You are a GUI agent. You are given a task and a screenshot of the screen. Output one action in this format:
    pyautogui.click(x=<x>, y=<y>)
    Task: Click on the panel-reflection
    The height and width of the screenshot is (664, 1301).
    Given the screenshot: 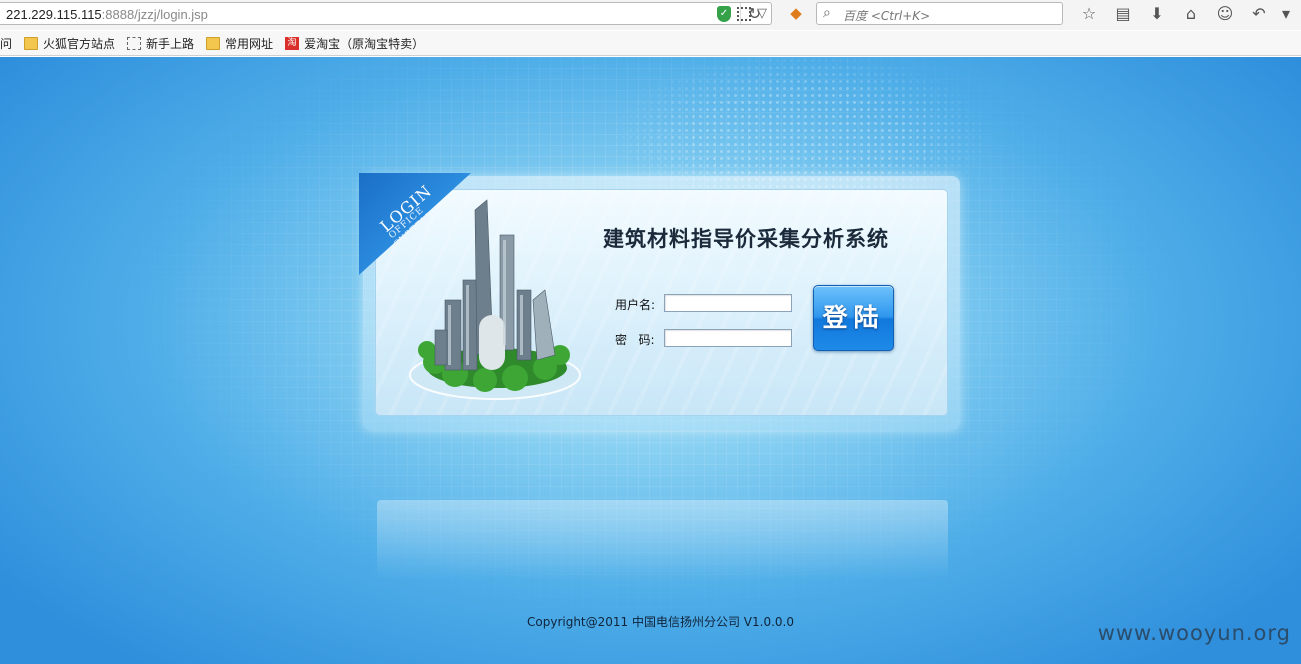 What is the action you would take?
    pyautogui.click(x=662, y=540)
    